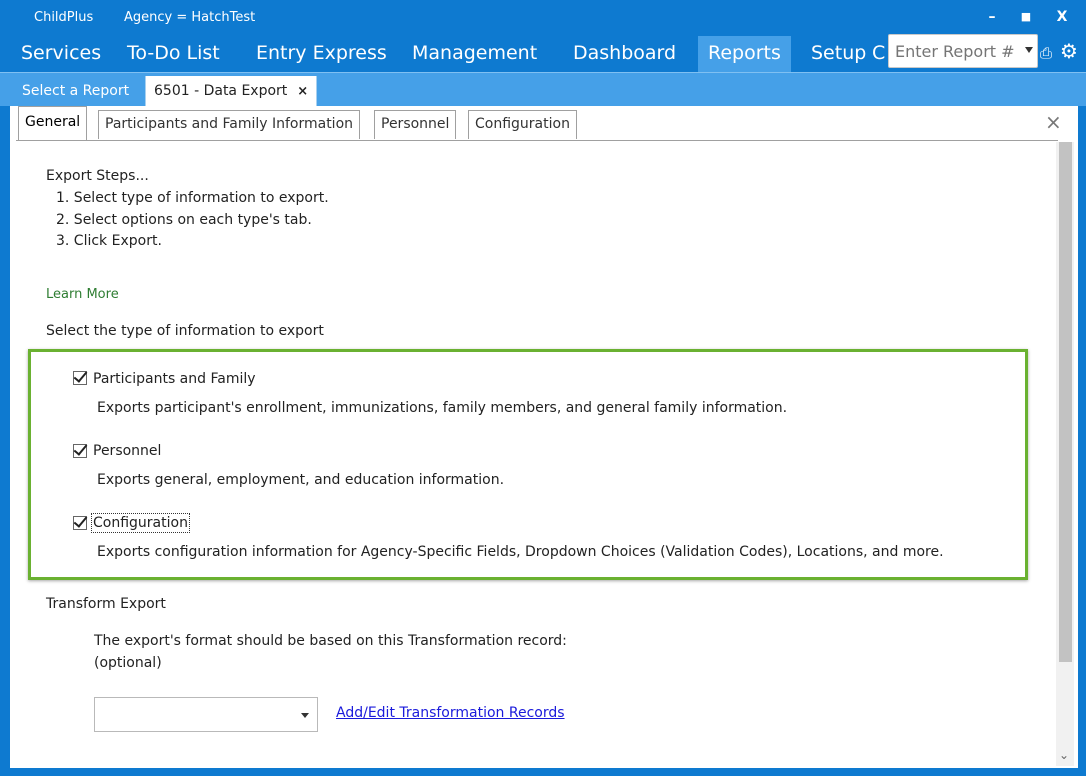 This screenshot has width=1086, height=776. I want to click on menu-management: Management, so click(474, 54).